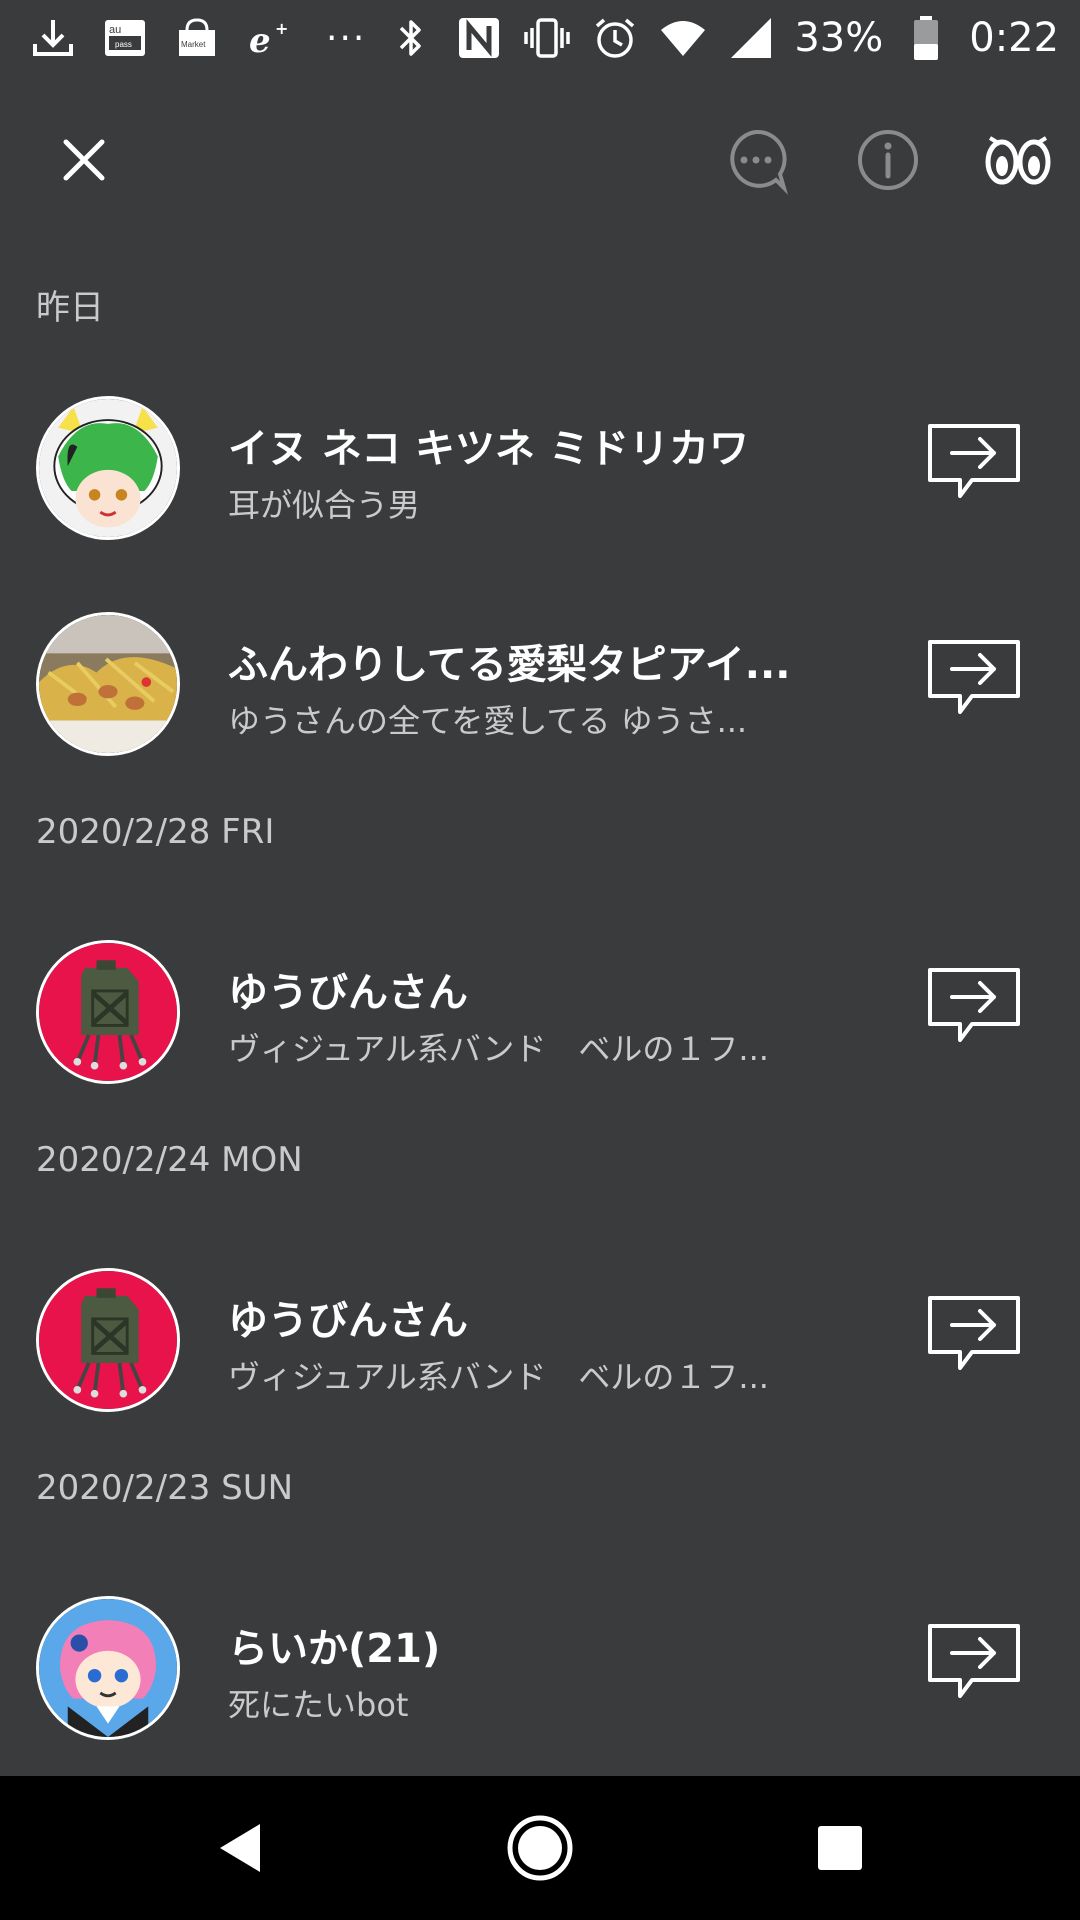 The width and height of the screenshot is (1080, 1920). What do you see at coordinates (70, 308) in the screenshot?
I see `section-header-yesterday: 昨日` at bounding box center [70, 308].